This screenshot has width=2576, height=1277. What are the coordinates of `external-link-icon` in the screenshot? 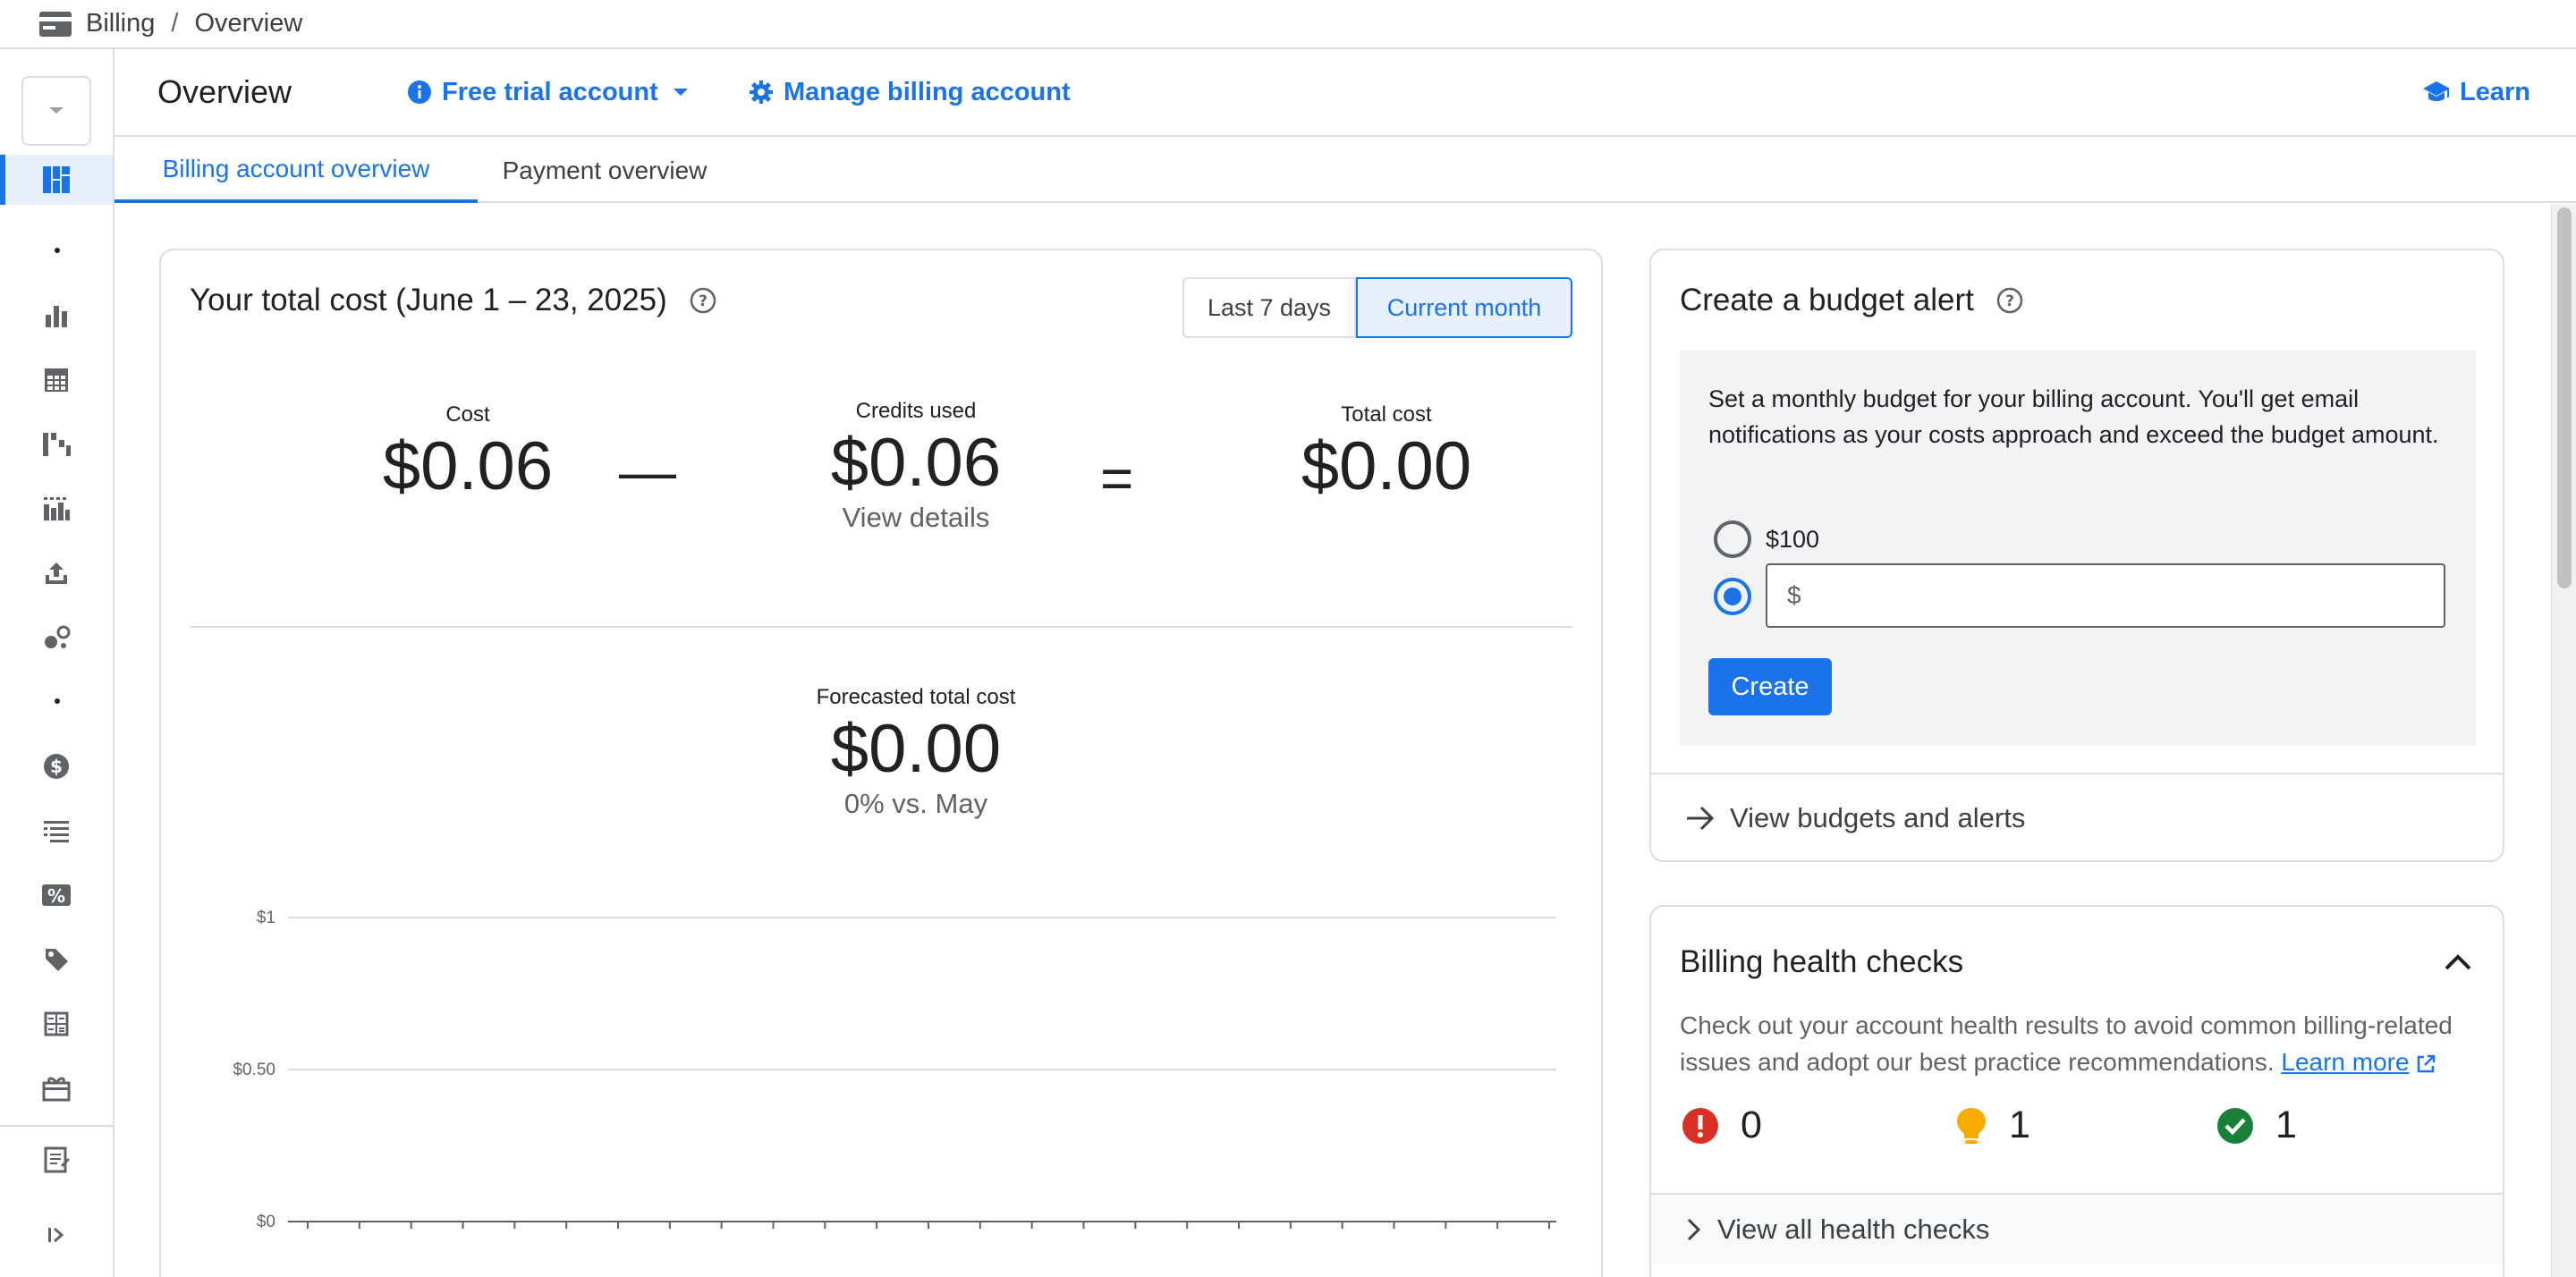 It's located at (2426, 1063).